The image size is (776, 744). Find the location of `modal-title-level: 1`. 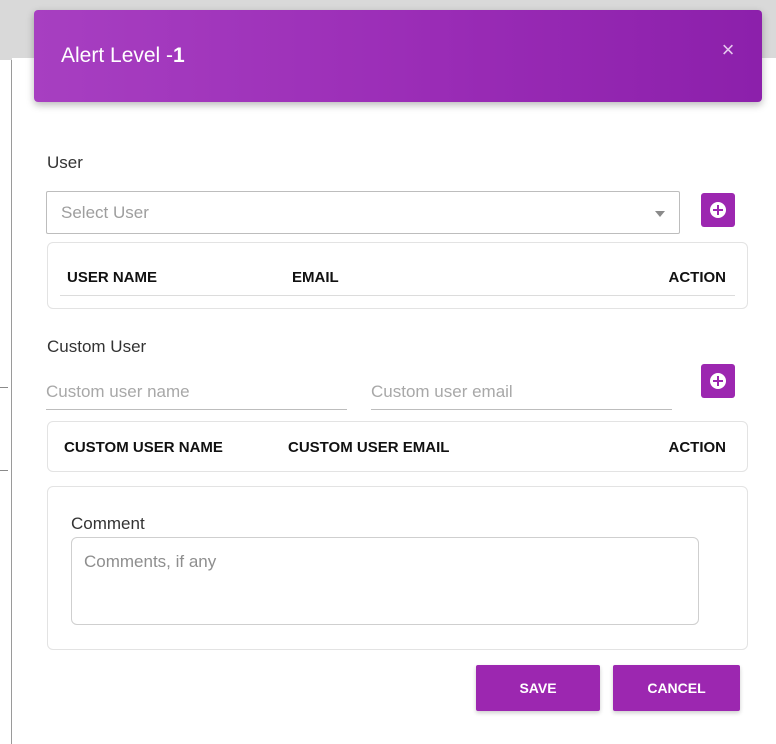

modal-title-level: 1 is located at coordinates (179, 55).